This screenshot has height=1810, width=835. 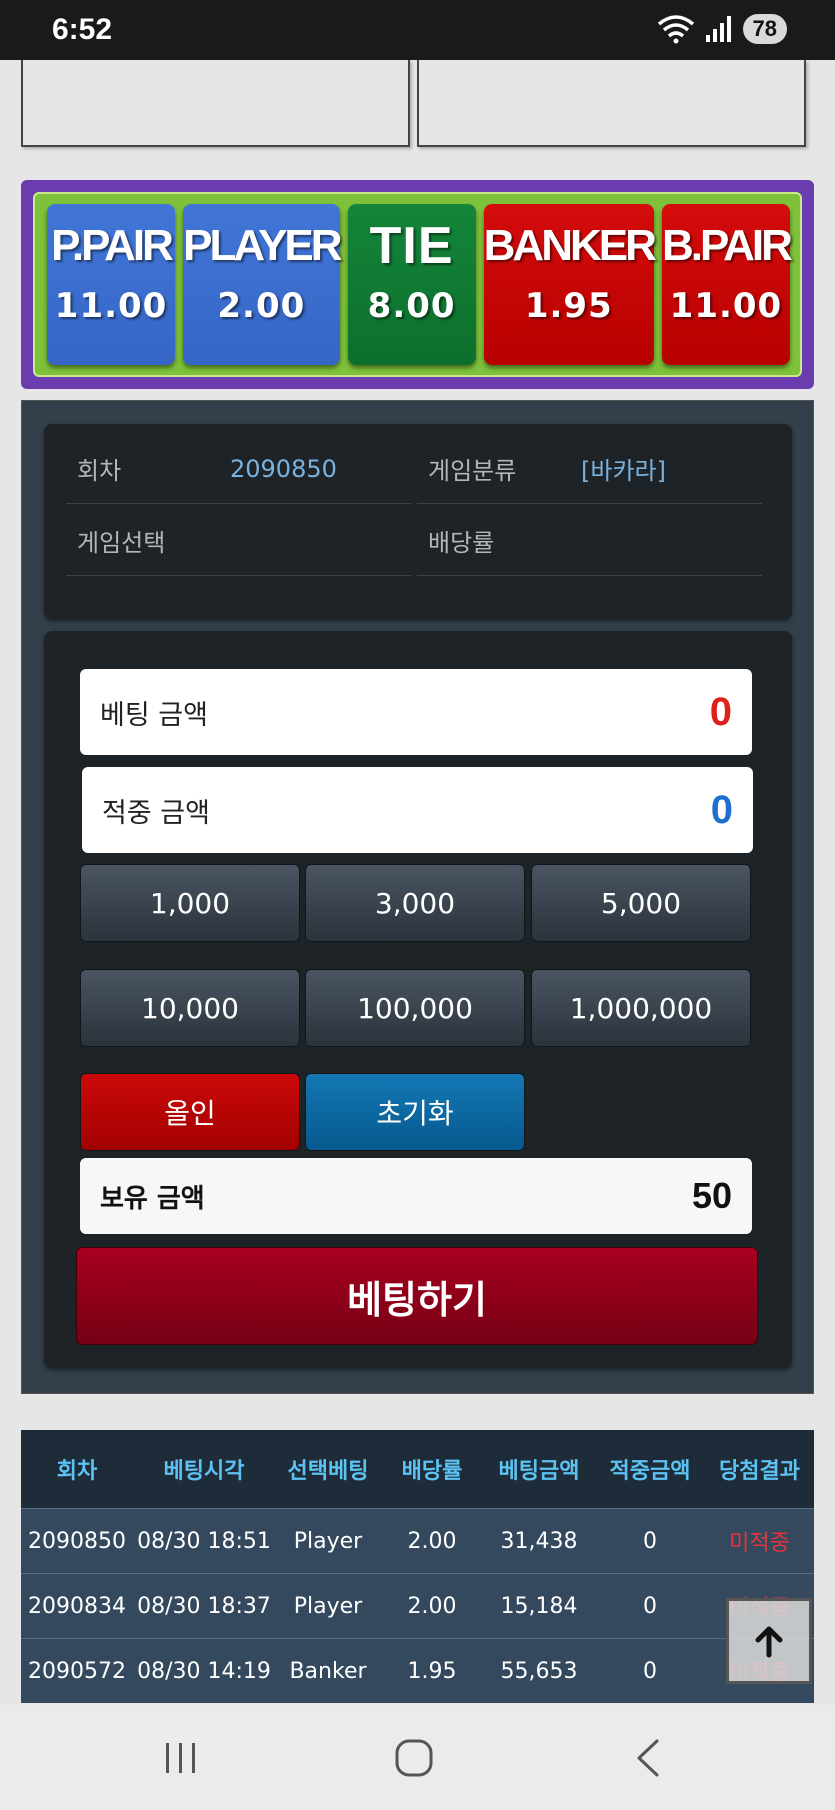 I want to click on bet-option-b-pair: B.PAIR 11.00, so click(x=727, y=284).